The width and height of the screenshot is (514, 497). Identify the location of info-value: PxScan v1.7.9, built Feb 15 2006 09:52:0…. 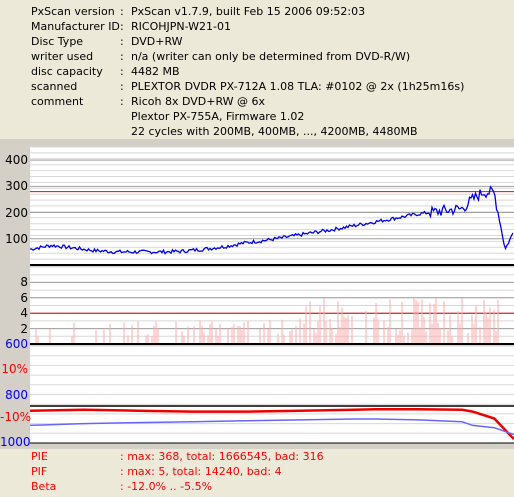
(248, 11).